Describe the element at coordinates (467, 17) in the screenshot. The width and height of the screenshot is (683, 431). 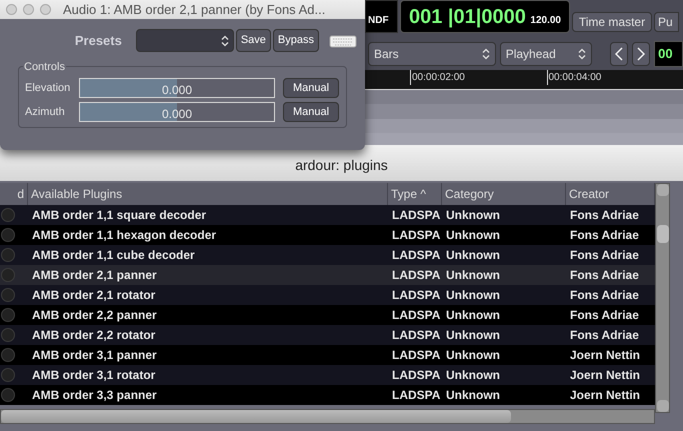
I see `clock-time: 001 |01|0000` at that location.